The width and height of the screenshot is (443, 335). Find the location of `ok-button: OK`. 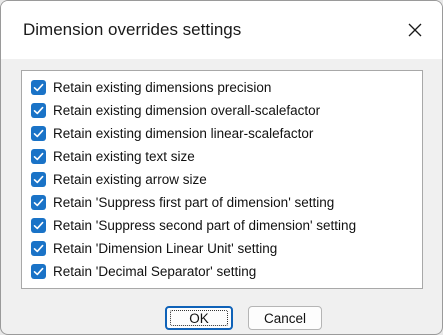

ok-button: OK is located at coordinates (199, 318).